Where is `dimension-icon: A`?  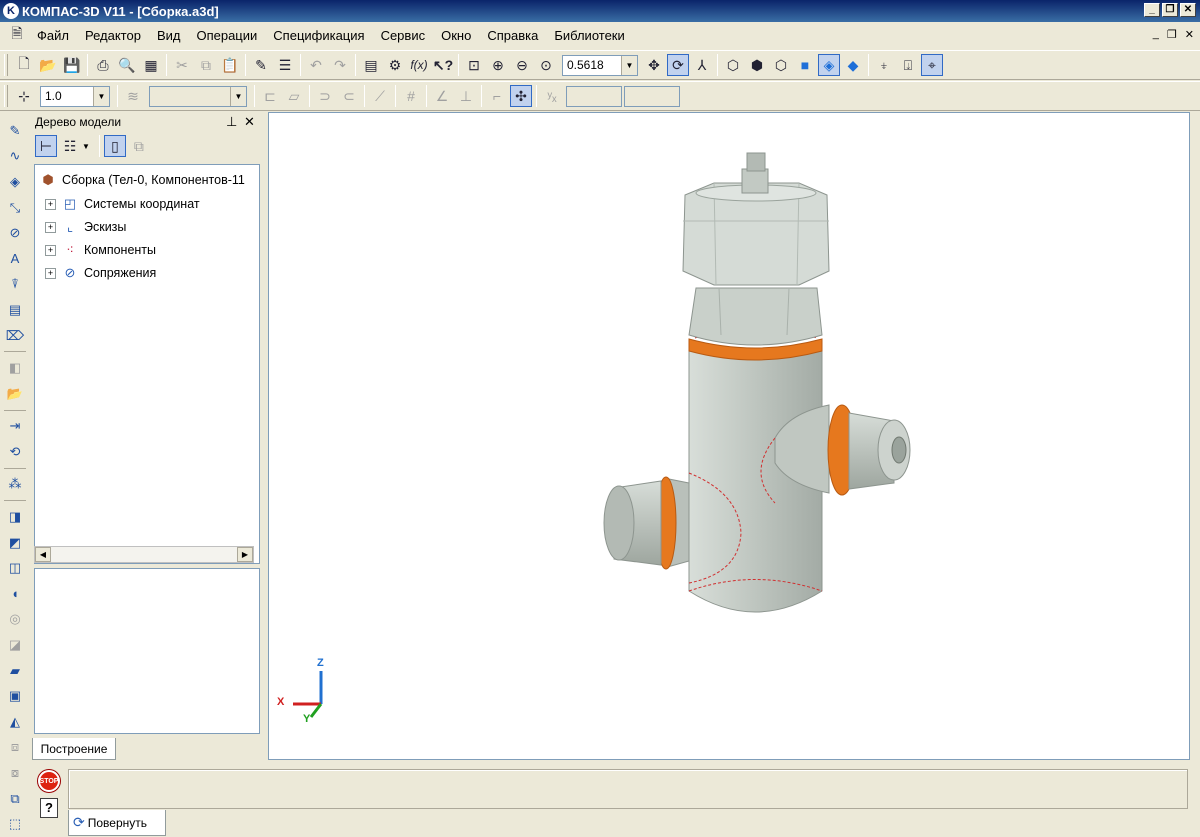 dimension-icon: A is located at coordinates (15, 259).